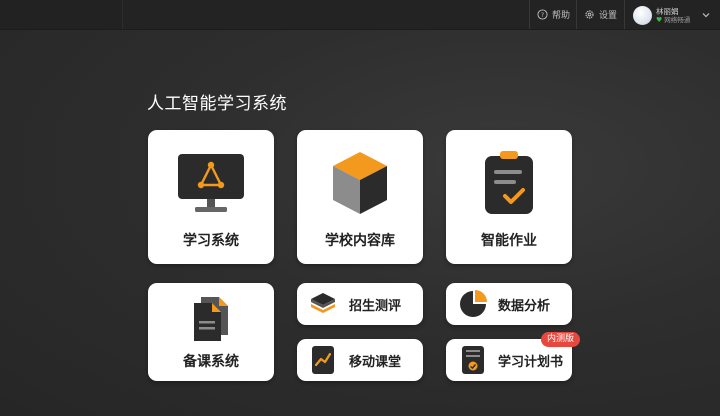  Describe the element at coordinates (473, 303) in the screenshot. I see `pie-chart-icon` at that location.